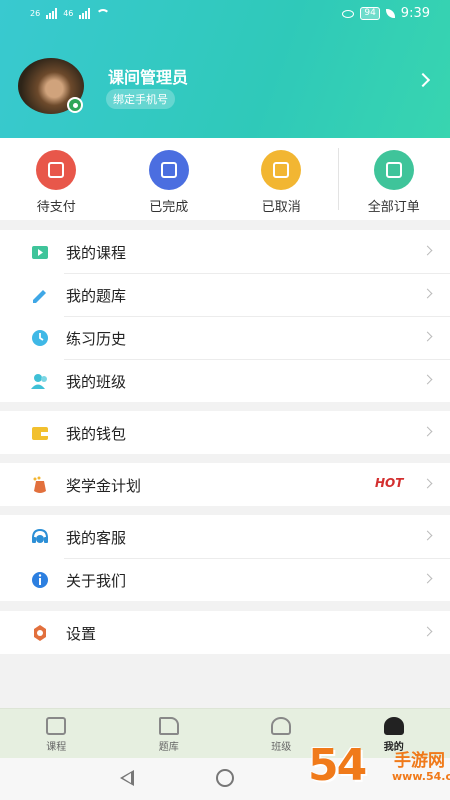 The image size is (450, 800). I want to click on menu-label: 奖学金计划, so click(104, 486).